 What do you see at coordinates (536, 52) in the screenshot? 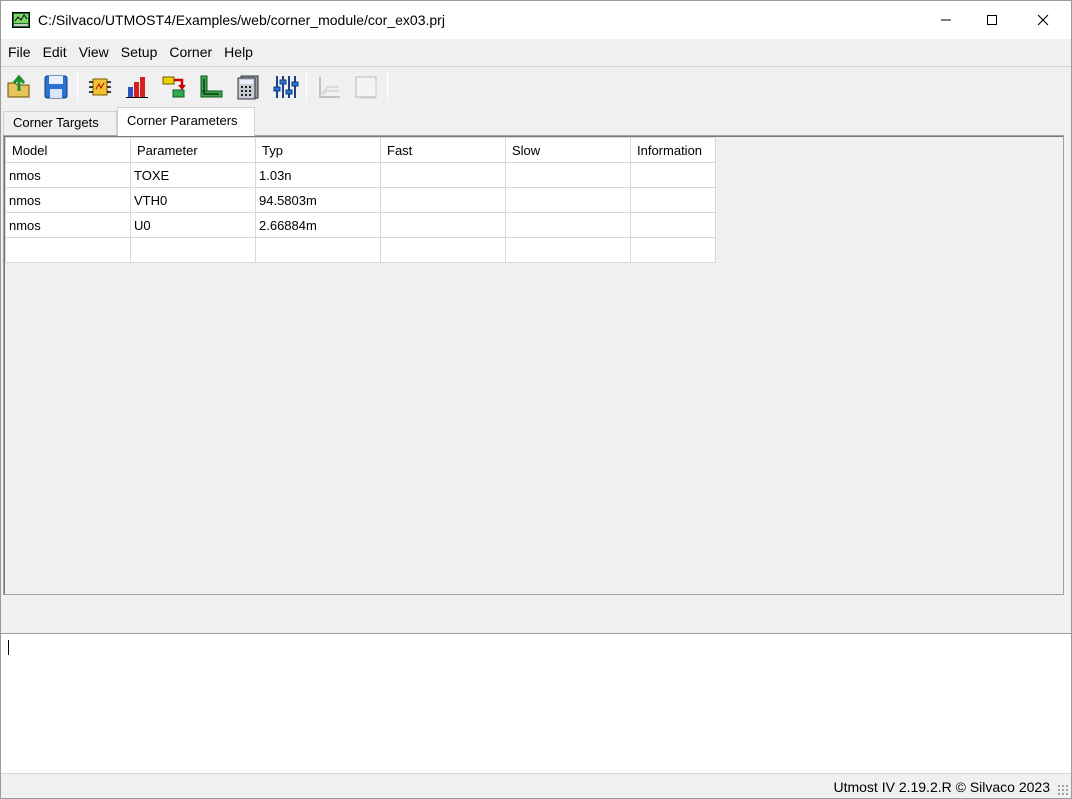
I see `menu-bar: File Edit View Setup Corner Help` at bounding box center [536, 52].